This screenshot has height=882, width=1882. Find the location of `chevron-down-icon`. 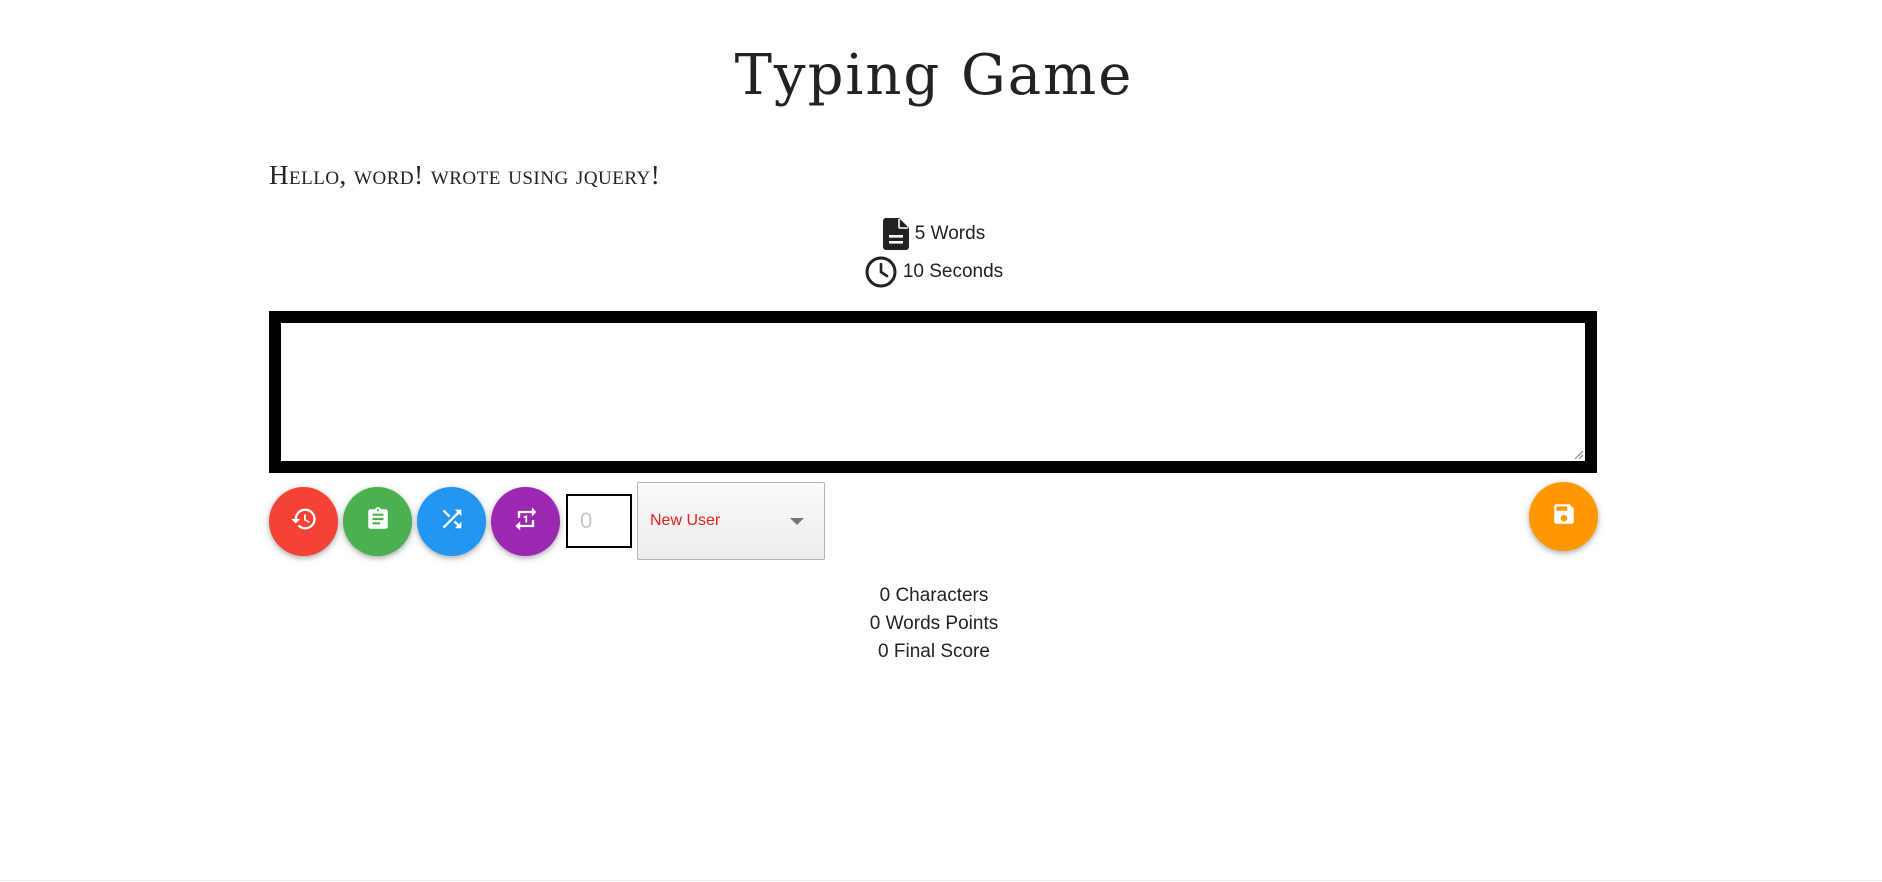

chevron-down-icon is located at coordinates (797, 521).